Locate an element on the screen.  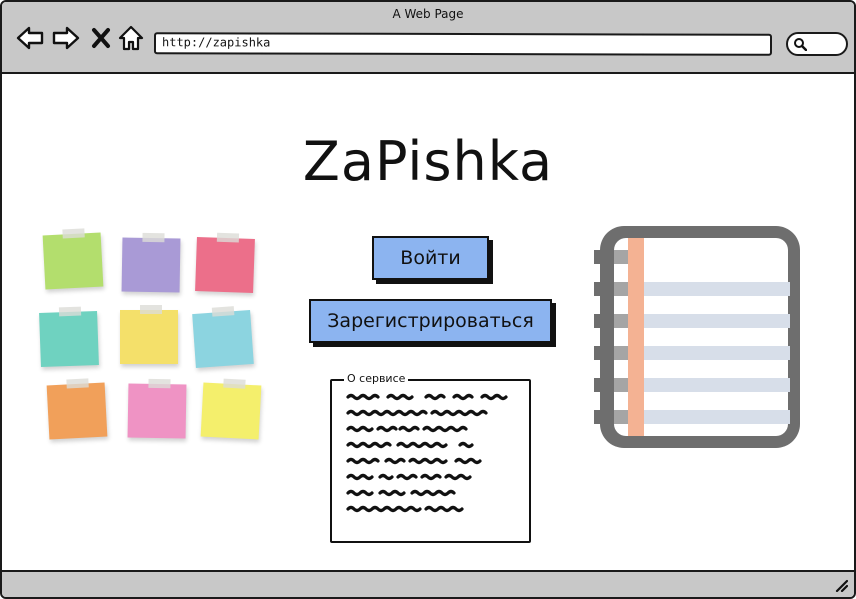
window-title: A Web Page is located at coordinates (428, 14).